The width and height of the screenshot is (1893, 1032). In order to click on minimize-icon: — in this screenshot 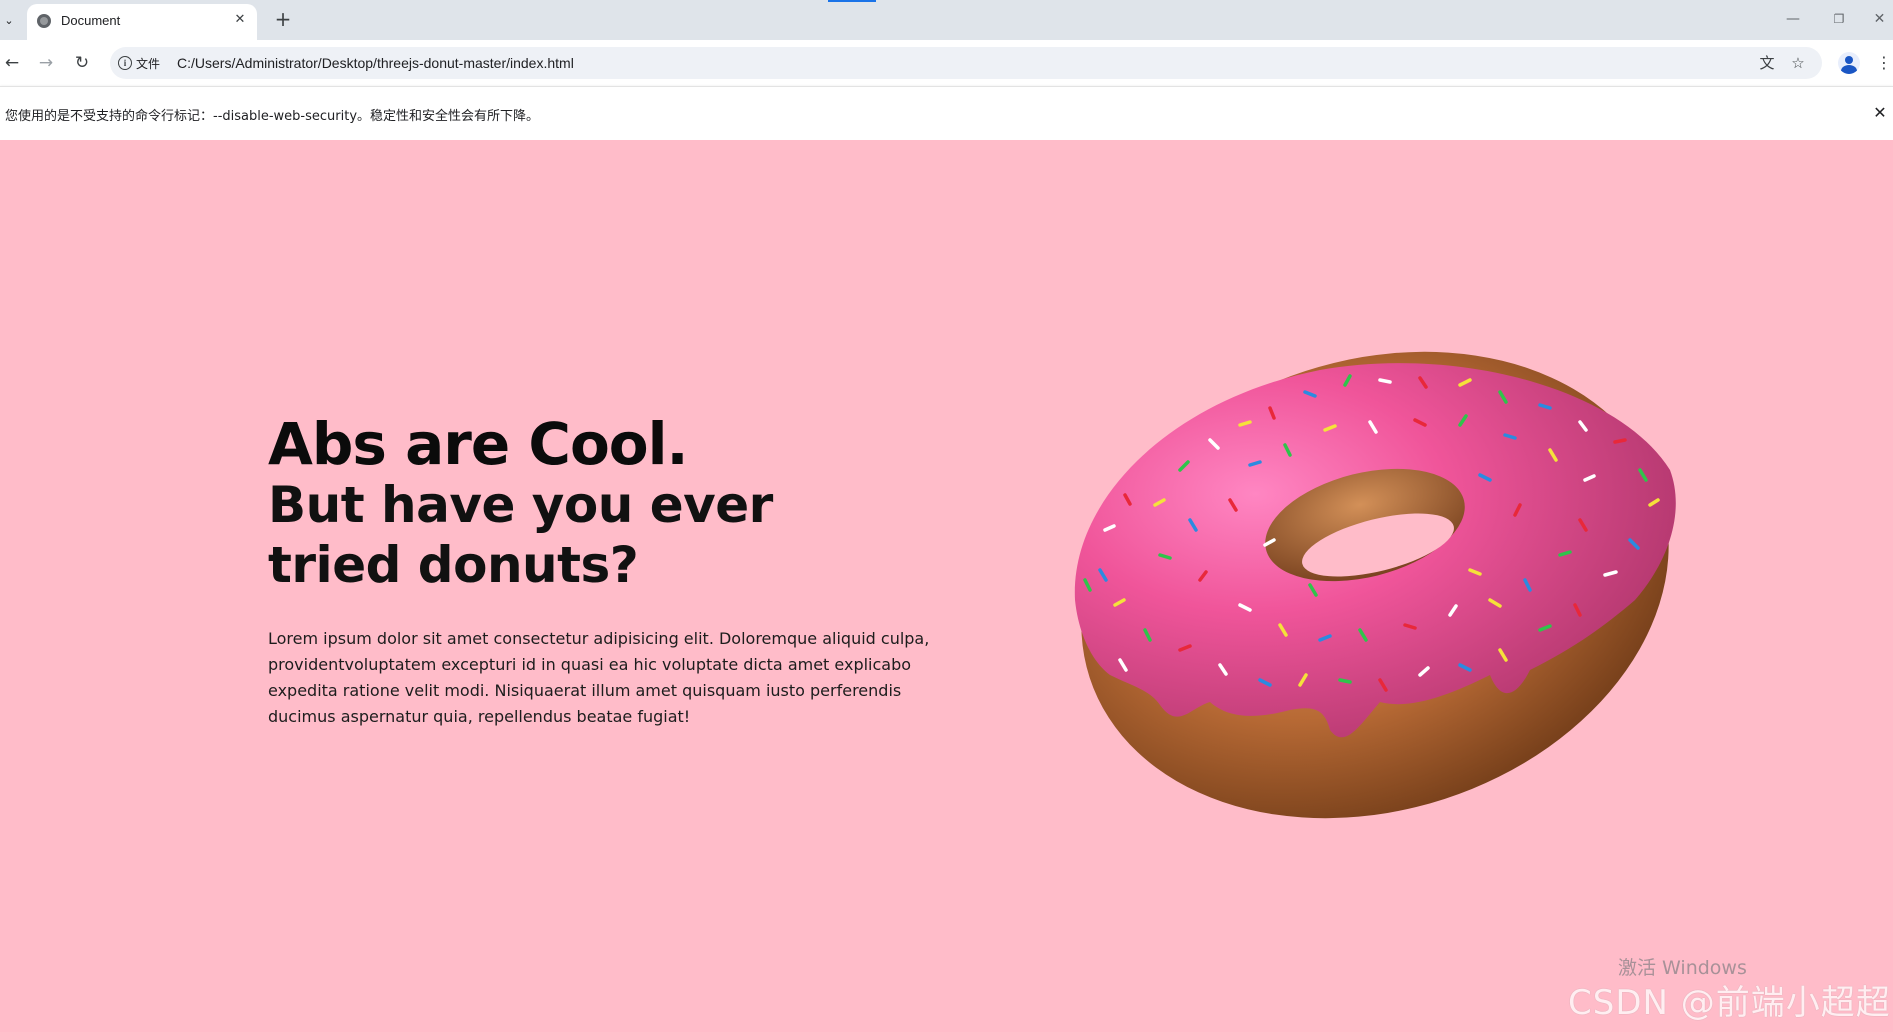, I will do `click(1793, 19)`.